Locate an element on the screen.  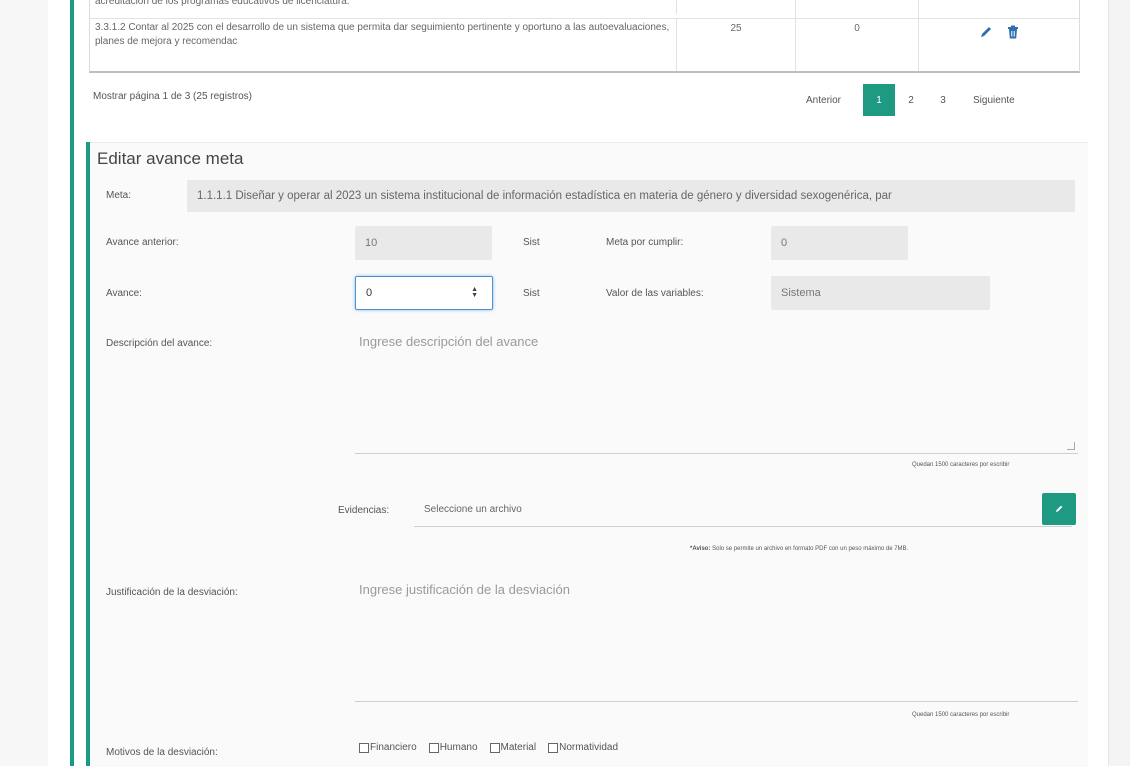
spinner-arrows-icon: ▲ ▼ is located at coordinates (474, 292).